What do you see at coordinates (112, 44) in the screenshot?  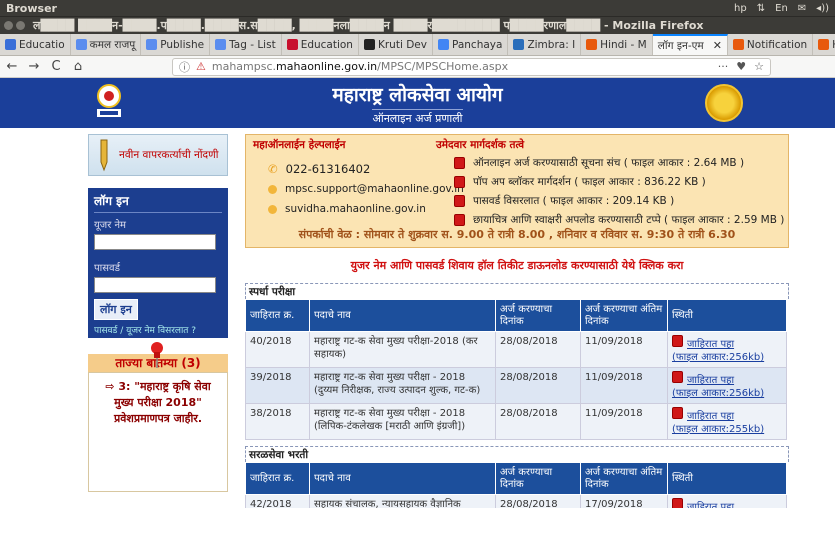 I see `tab-label: कमल राजपू` at bounding box center [112, 44].